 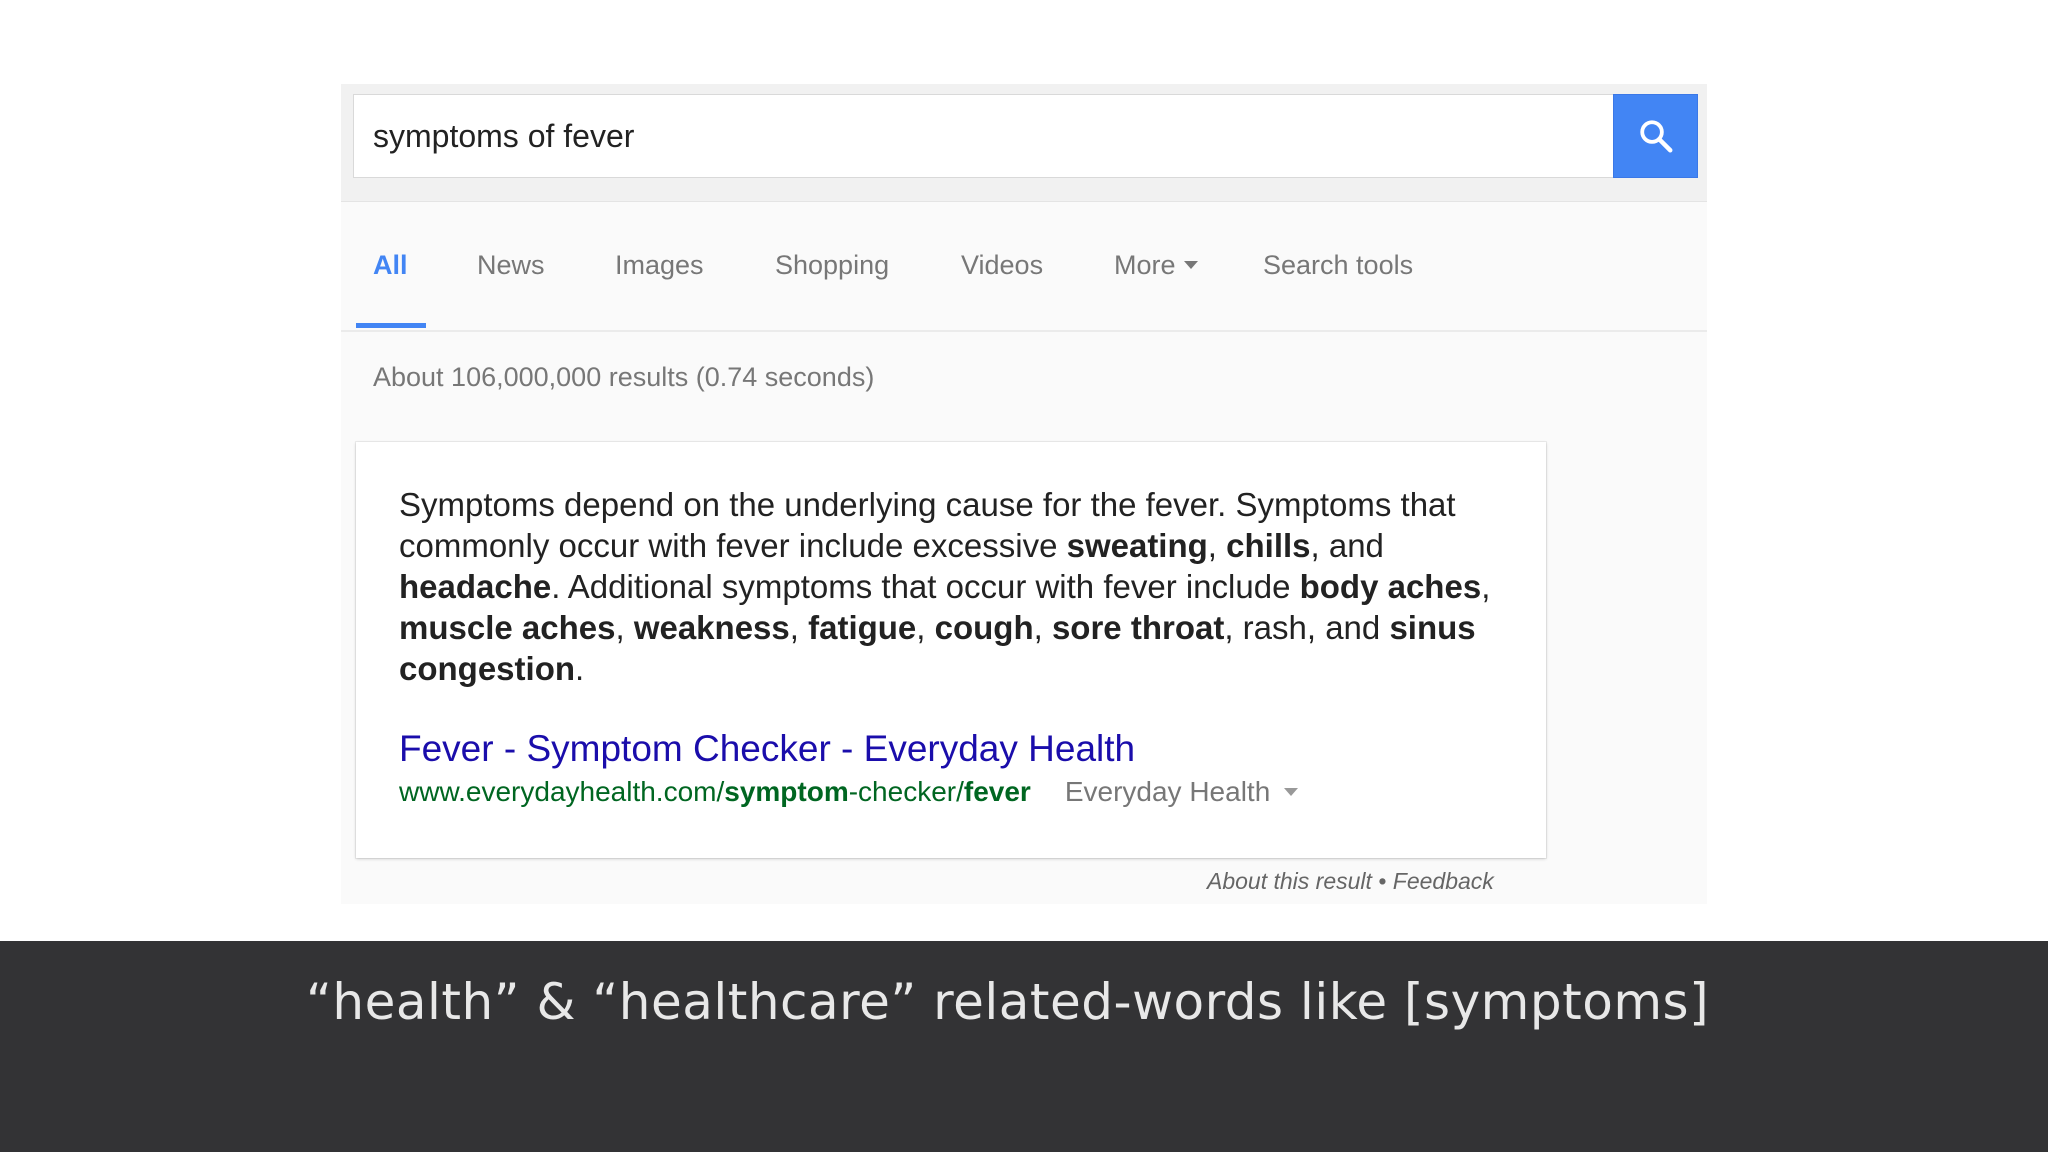 What do you see at coordinates (1338, 265) in the screenshot?
I see `tab-search-tools: Search tools` at bounding box center [1338, 265].